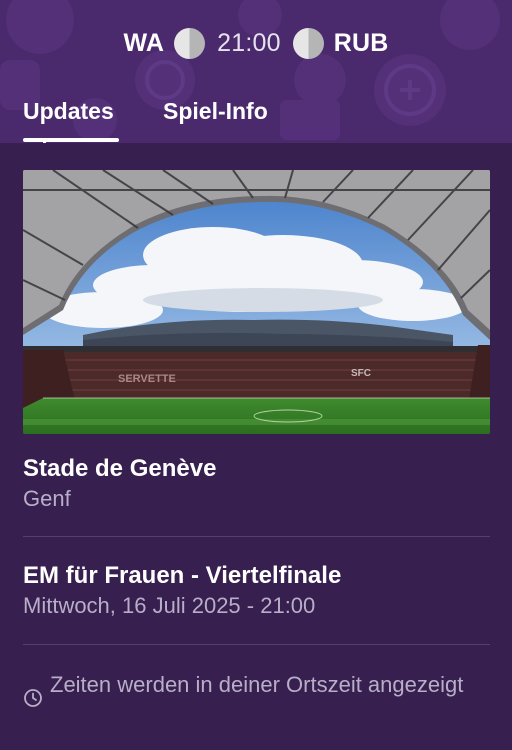 The height and width of the screenshot is (750, 512). Describe the element at coordinates (361, 373) in the screenshot. I see `stand-lettering-sfc: SFC` at that location.